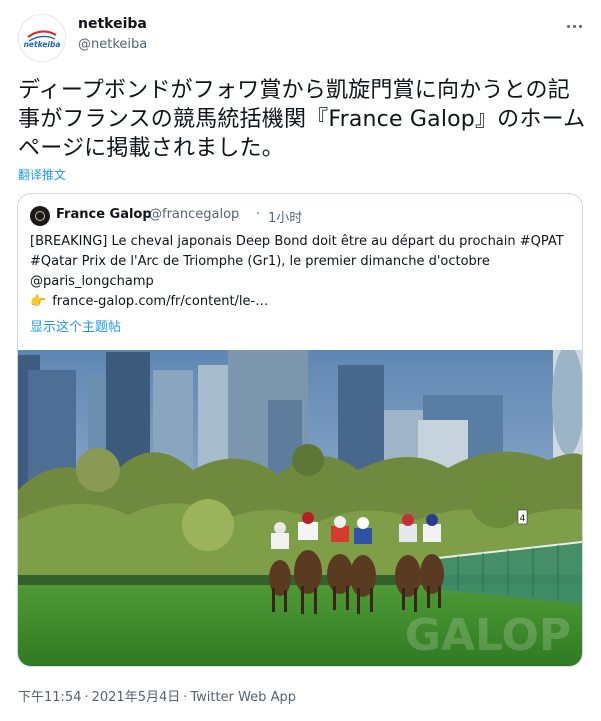 This screenshot has width=601, height=721. Describe the element at coordinates (194, 214) in the screenshot. I see `quoted-author-handle: @francegalop` at that location.